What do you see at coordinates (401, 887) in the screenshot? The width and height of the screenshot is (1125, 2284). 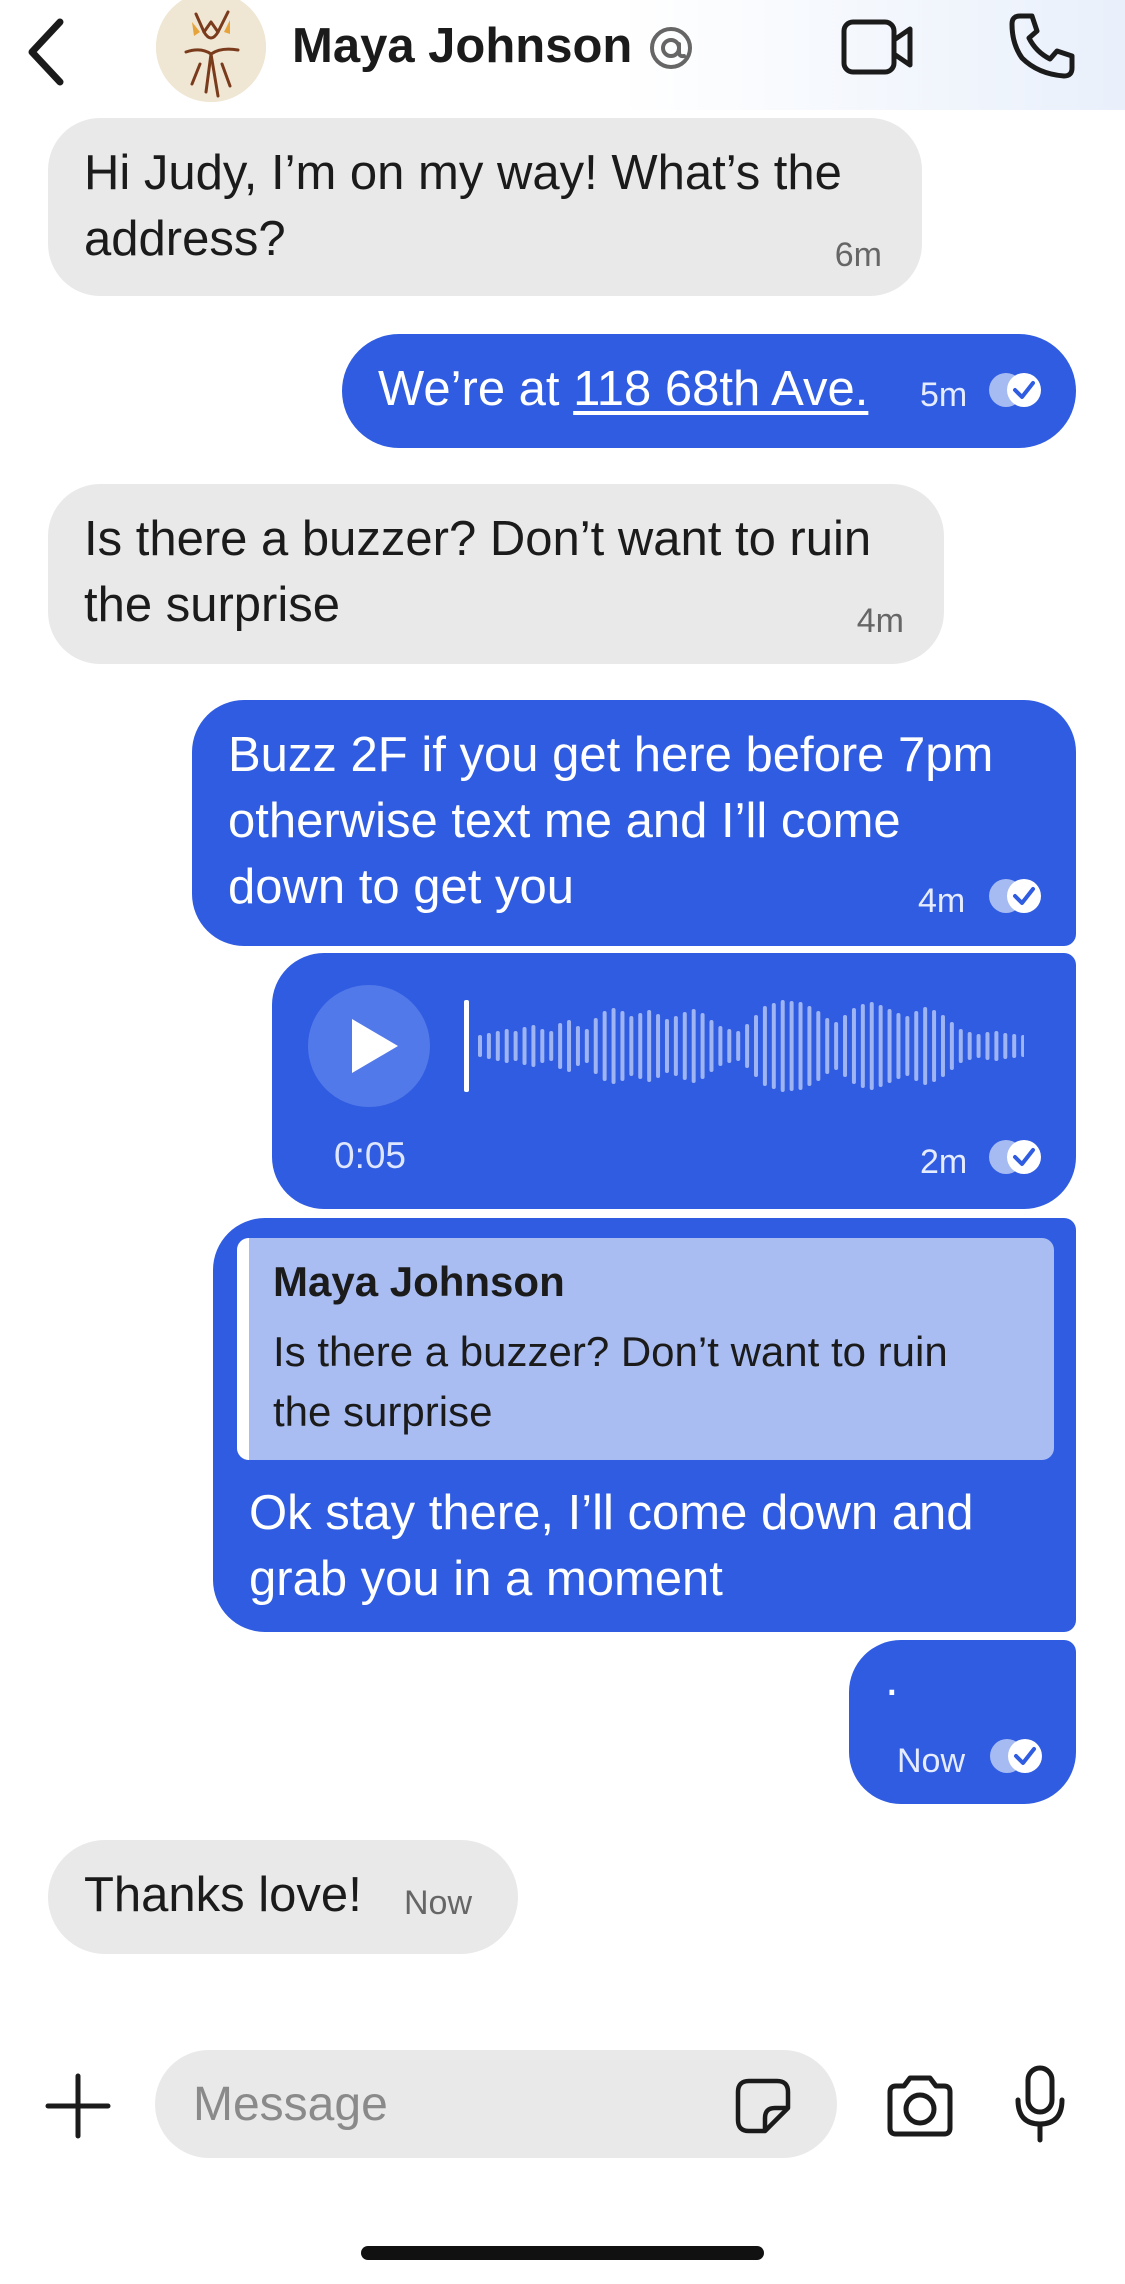 I see `message-text: down to get you` at bounding box center [401, 887].